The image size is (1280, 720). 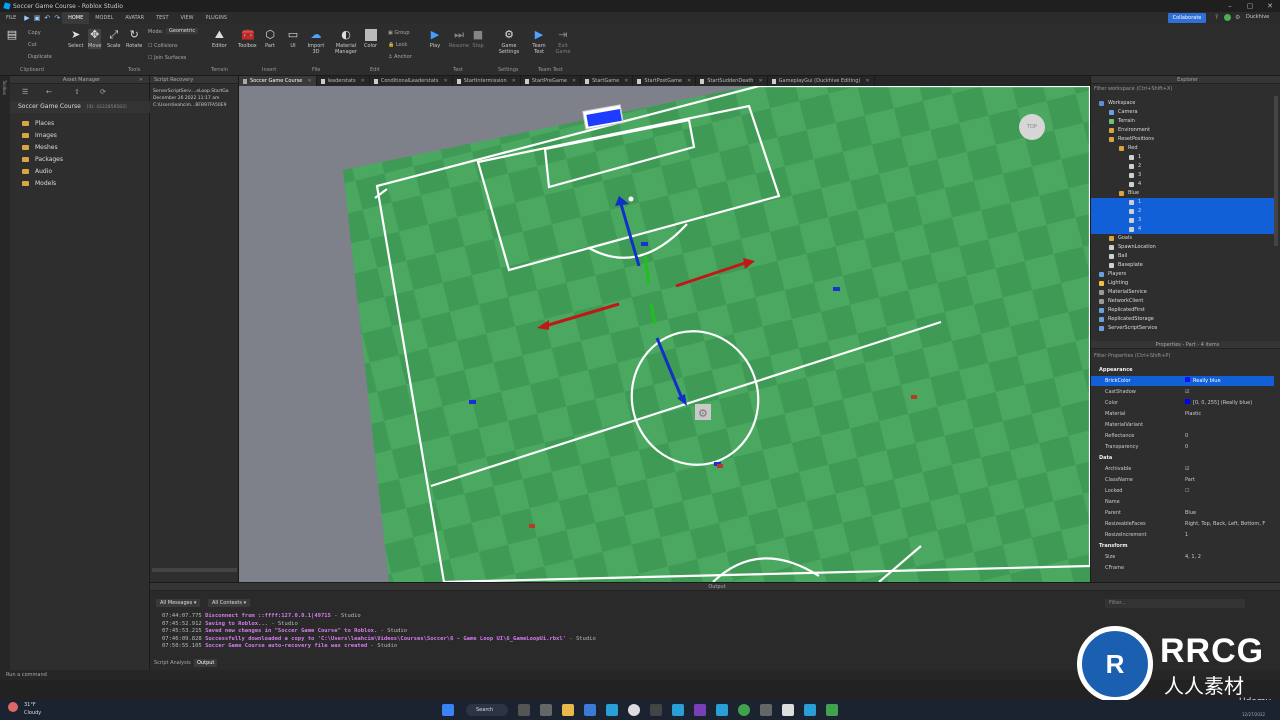 I want to click on property-row: MaterialVariant, so click(x=1182, y=425).